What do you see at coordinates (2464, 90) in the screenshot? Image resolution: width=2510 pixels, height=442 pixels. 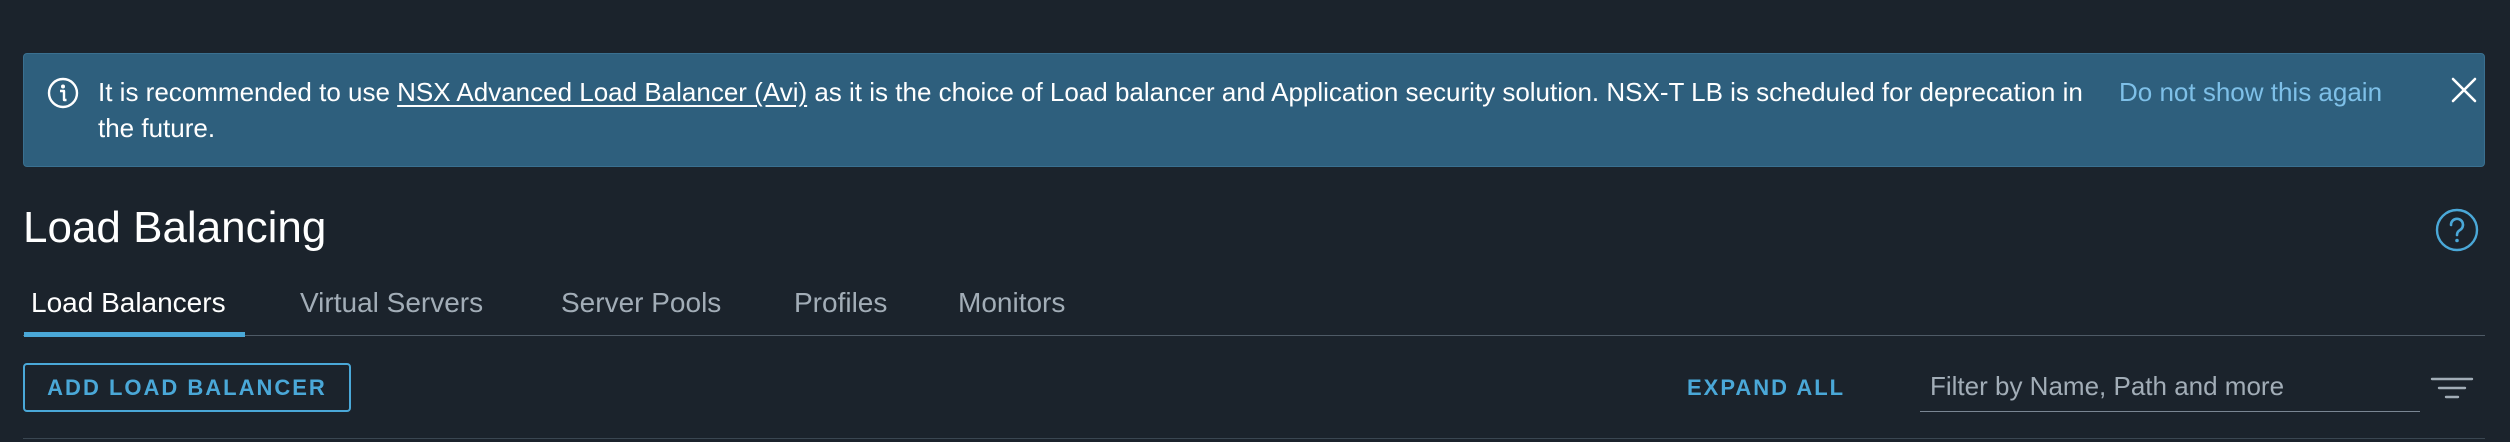 I see `close-icon` at bounding box center [2464, 90].